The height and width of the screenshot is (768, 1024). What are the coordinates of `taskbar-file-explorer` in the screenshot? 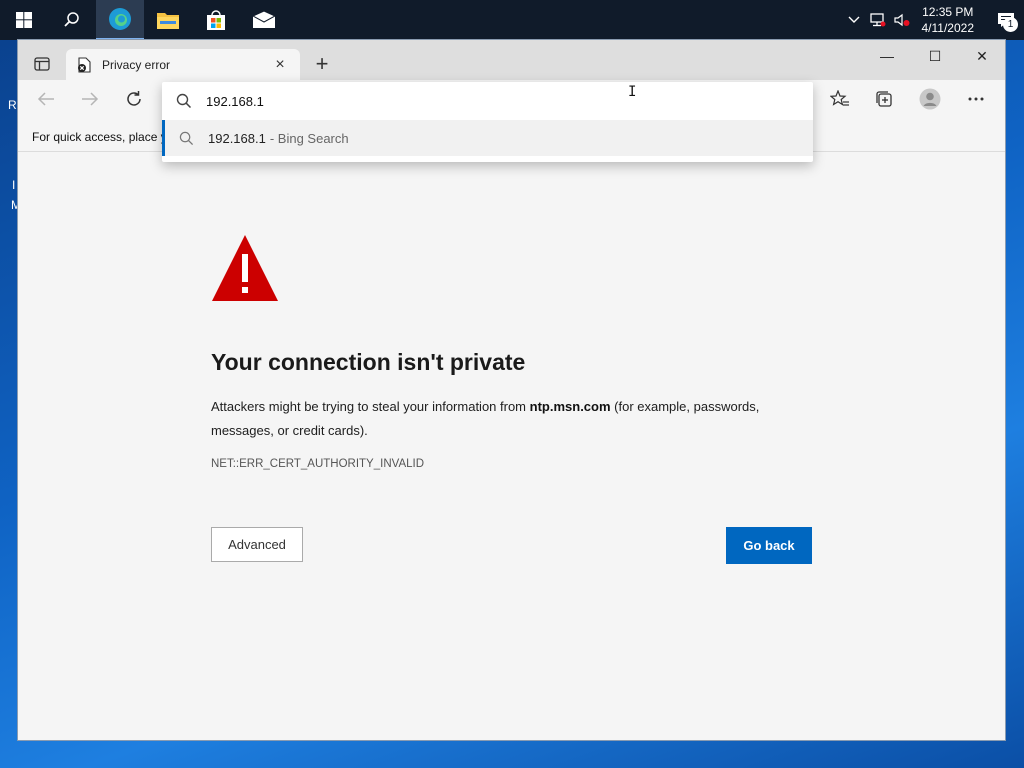 It's located at (168, 20).